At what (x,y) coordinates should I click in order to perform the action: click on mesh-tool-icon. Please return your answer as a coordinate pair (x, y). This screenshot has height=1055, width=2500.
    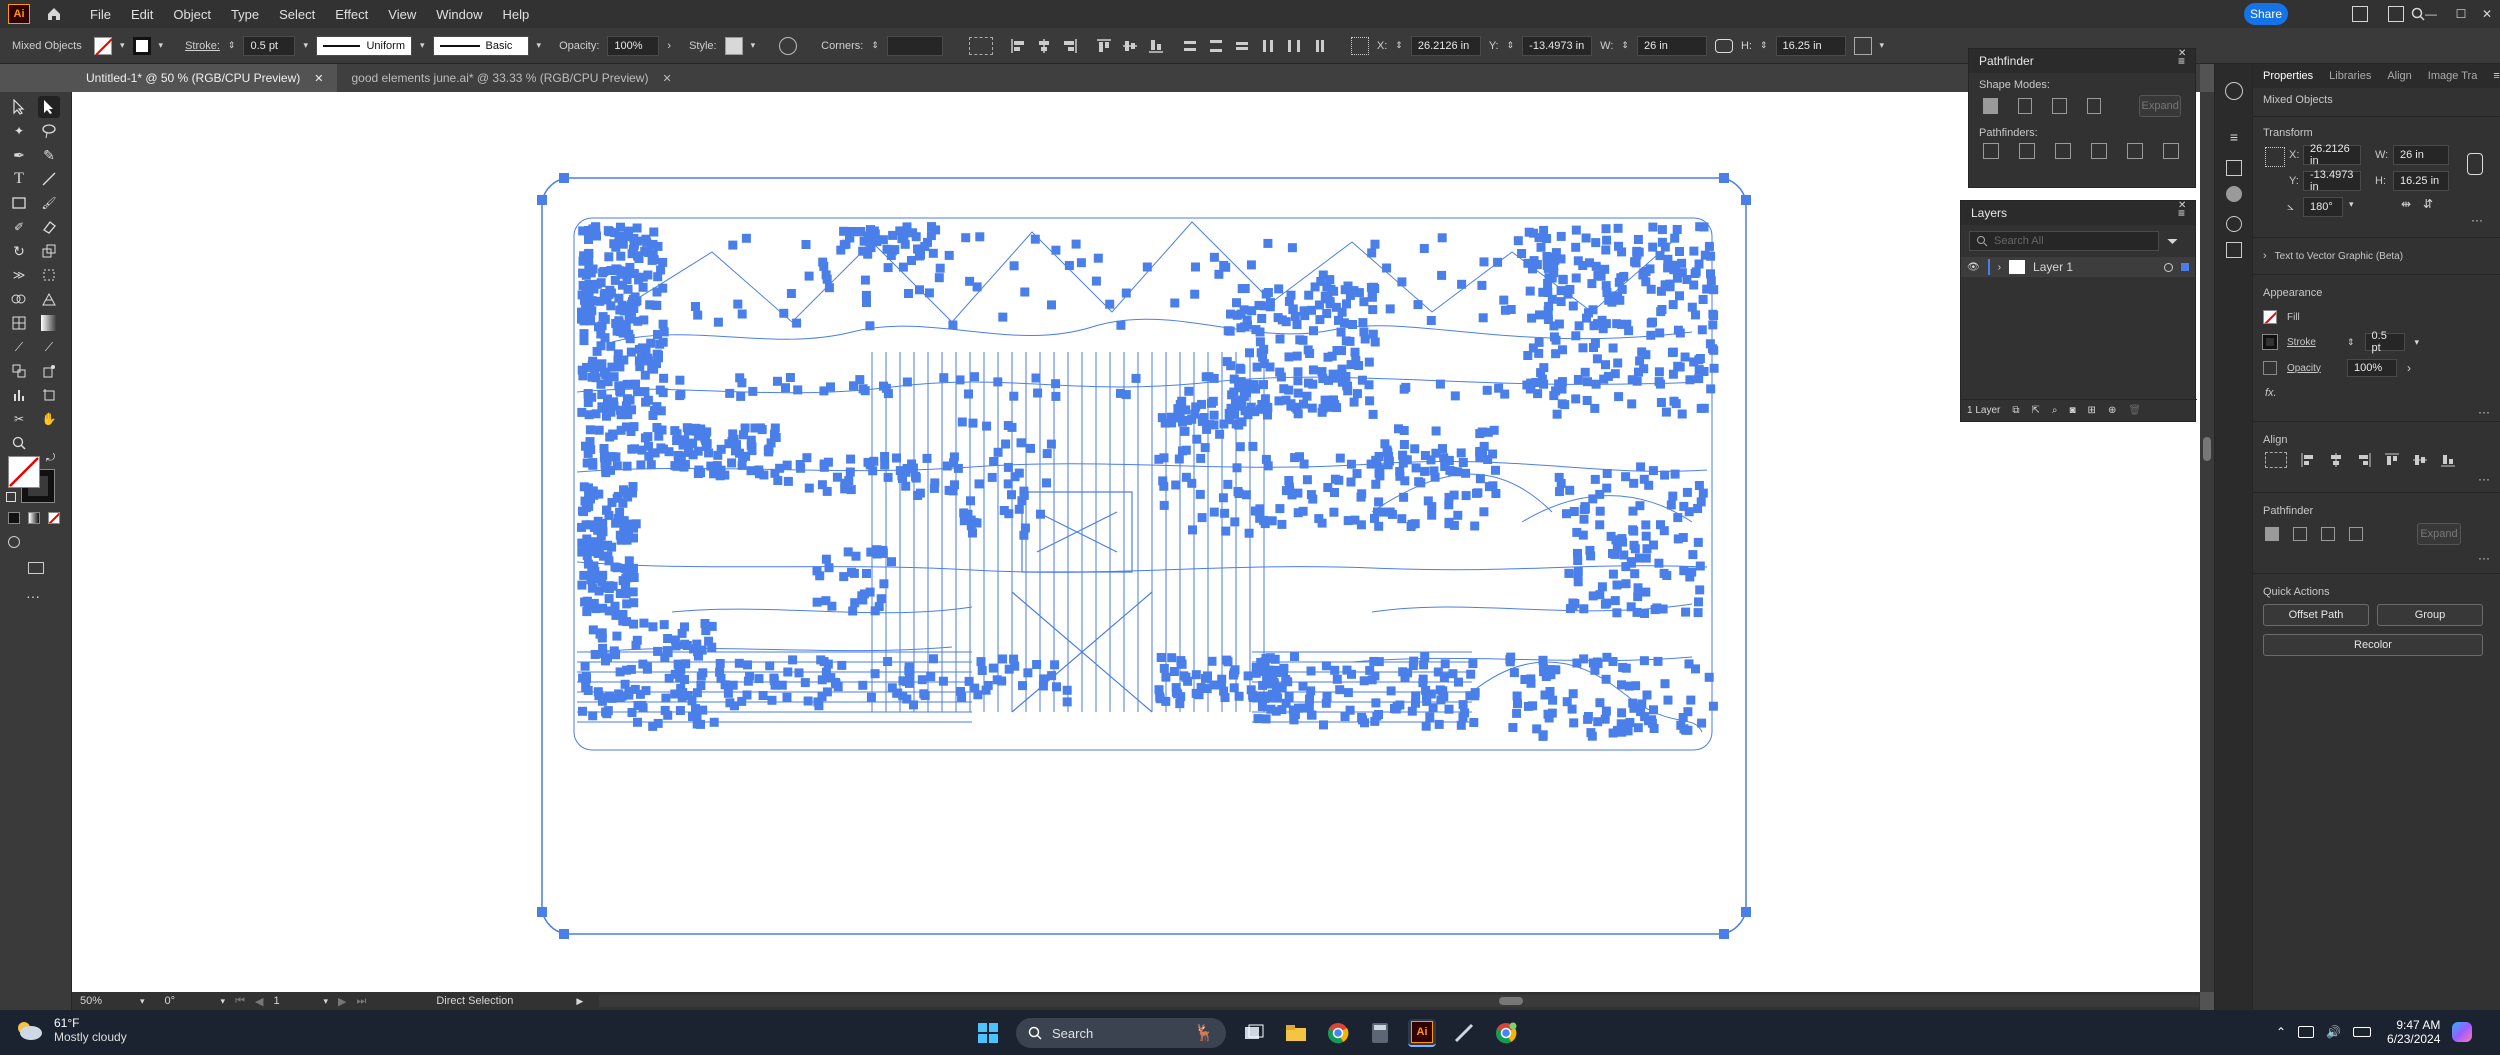
    Looking at the image, I should click on (19, 323).